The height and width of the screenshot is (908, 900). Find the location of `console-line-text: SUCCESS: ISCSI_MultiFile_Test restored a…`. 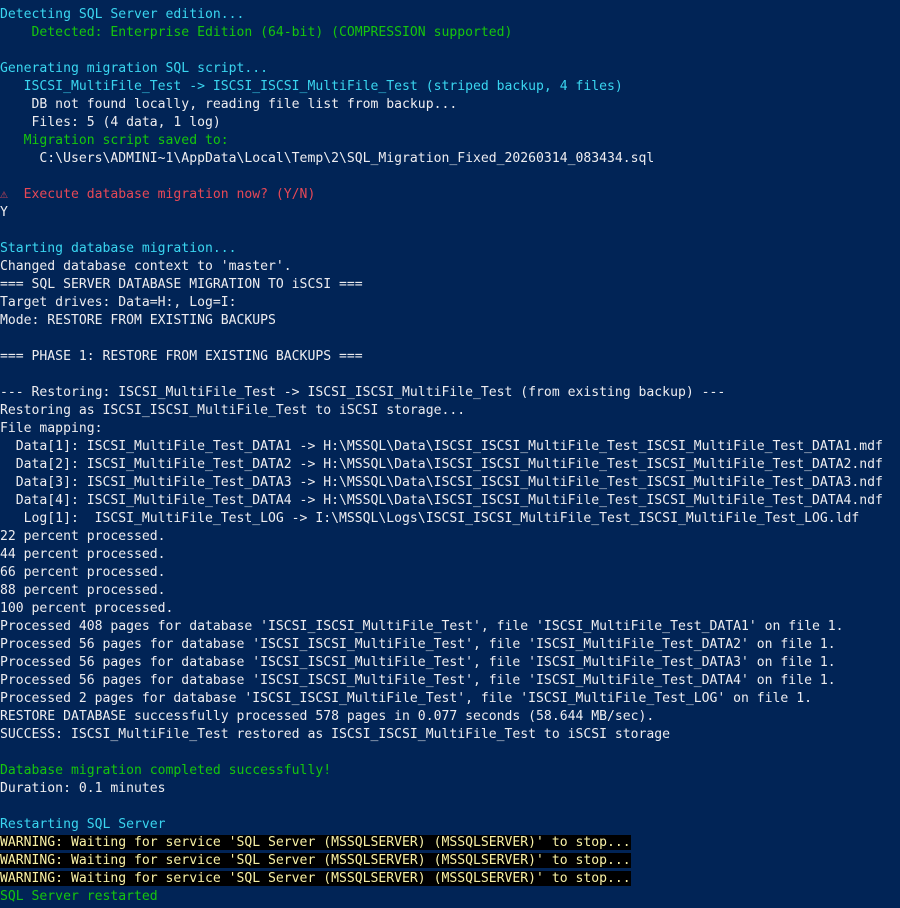

console-line-text: SUCCESS: ISCSI_MultiFile_Test restored a… is located at coordinates (335, 734).